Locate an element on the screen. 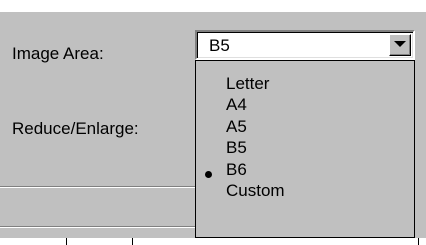 The image size is (426, 245). dropdown-button is located at coordinates (400, 45).